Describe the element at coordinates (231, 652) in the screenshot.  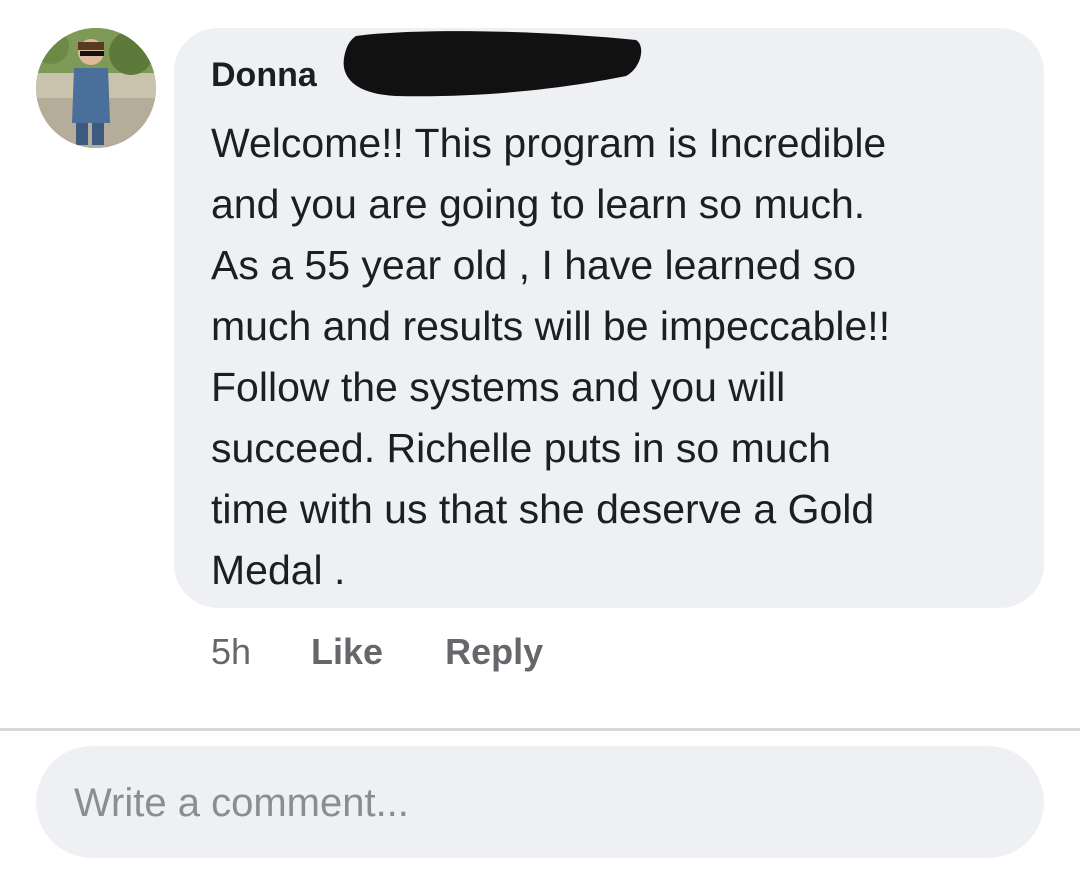
I see `comment-timestamp: 5h` at that location.